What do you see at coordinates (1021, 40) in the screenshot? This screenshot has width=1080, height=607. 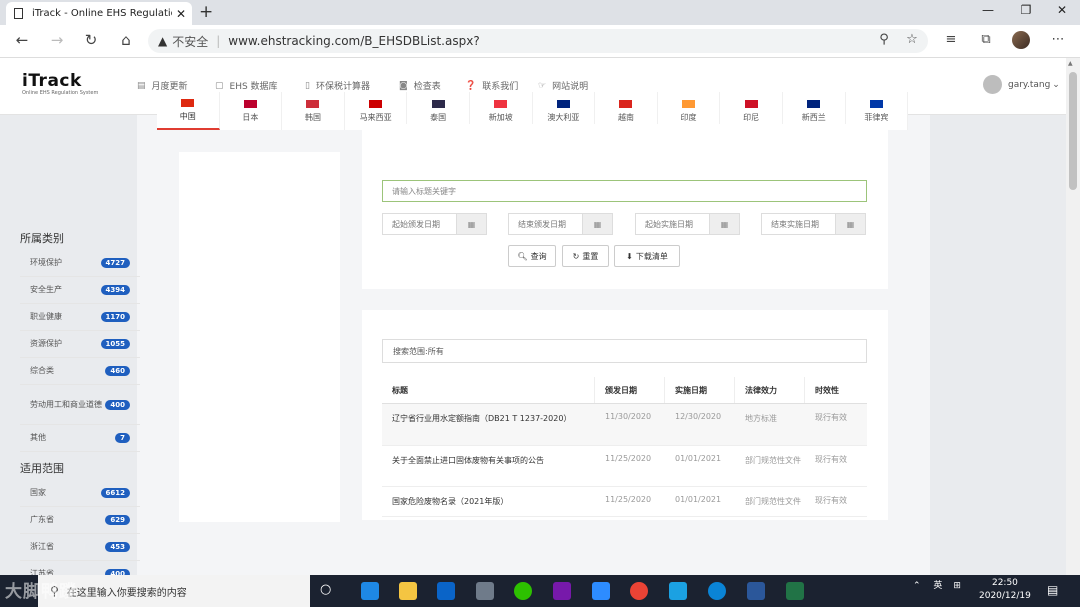 I see `profile-avatar` at bounding box center [1021, 40].